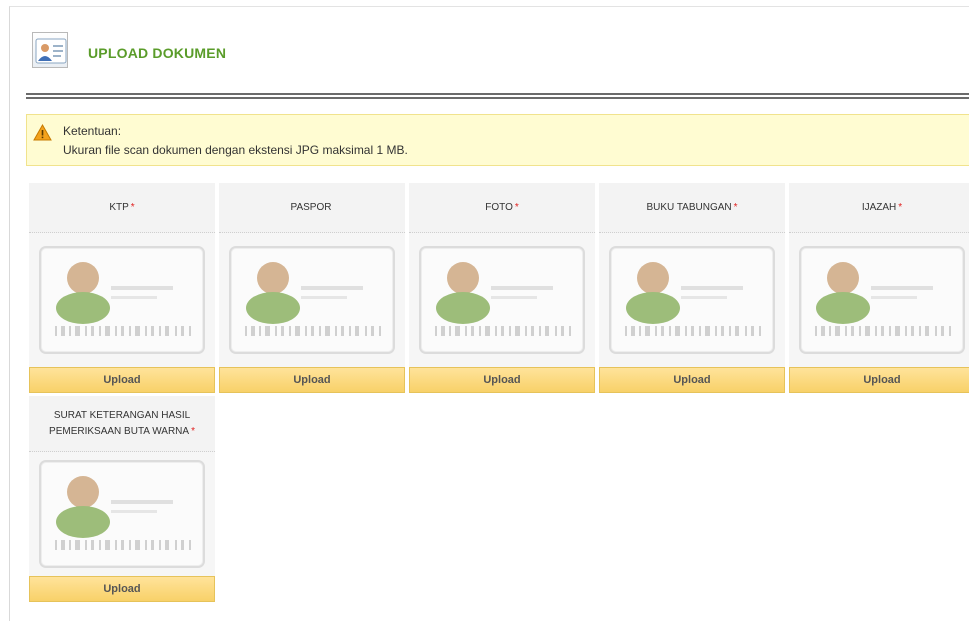 This screenshot has width=969, height=621. I want to click on warning-icon, so click(42, 132).